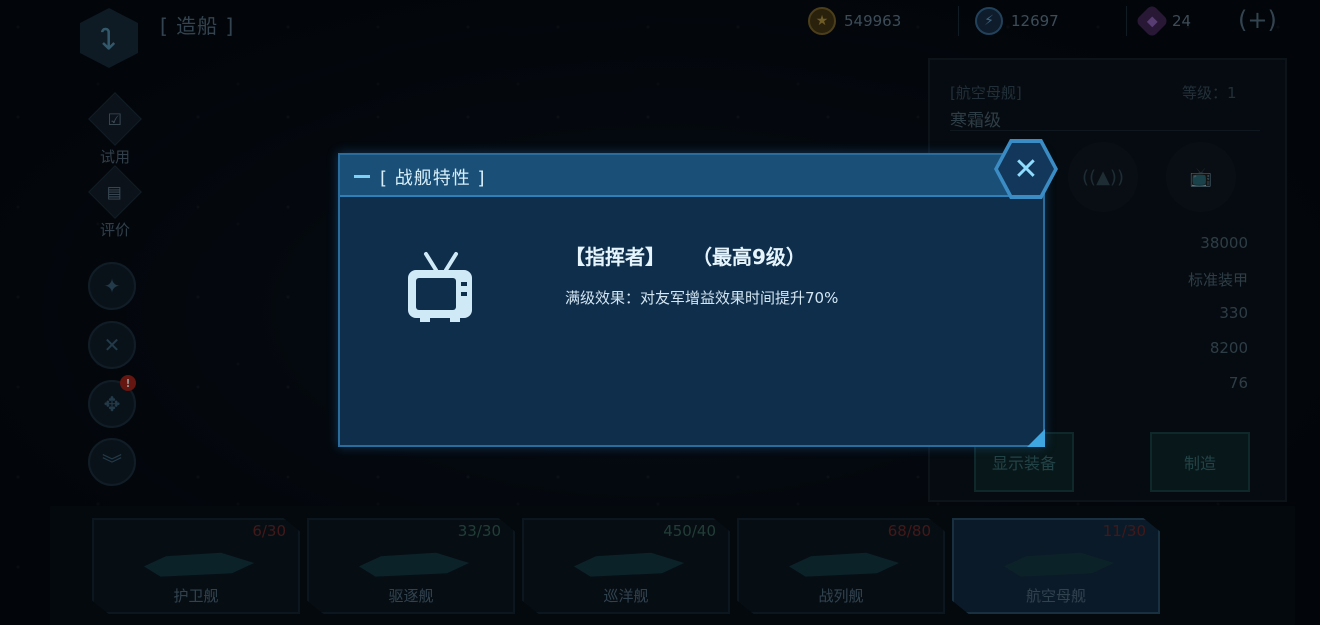  What do you see at coordinates (702, 298) in the screenshot?
I see `trait-description: 满级效果：对友军增益效果时间提升70%` at bounding box center [702, 298].